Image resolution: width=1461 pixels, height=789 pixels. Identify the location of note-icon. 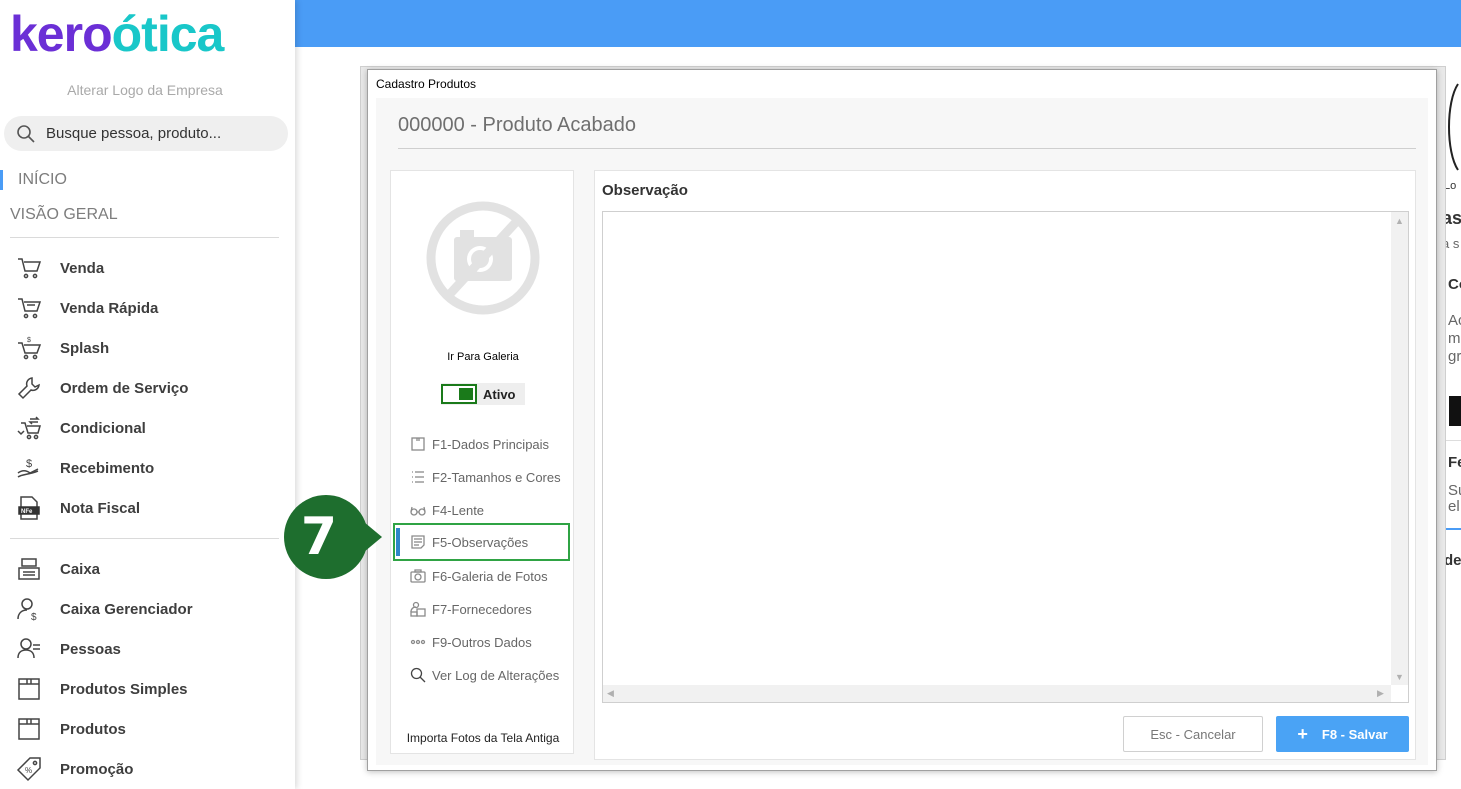
(418, 542).